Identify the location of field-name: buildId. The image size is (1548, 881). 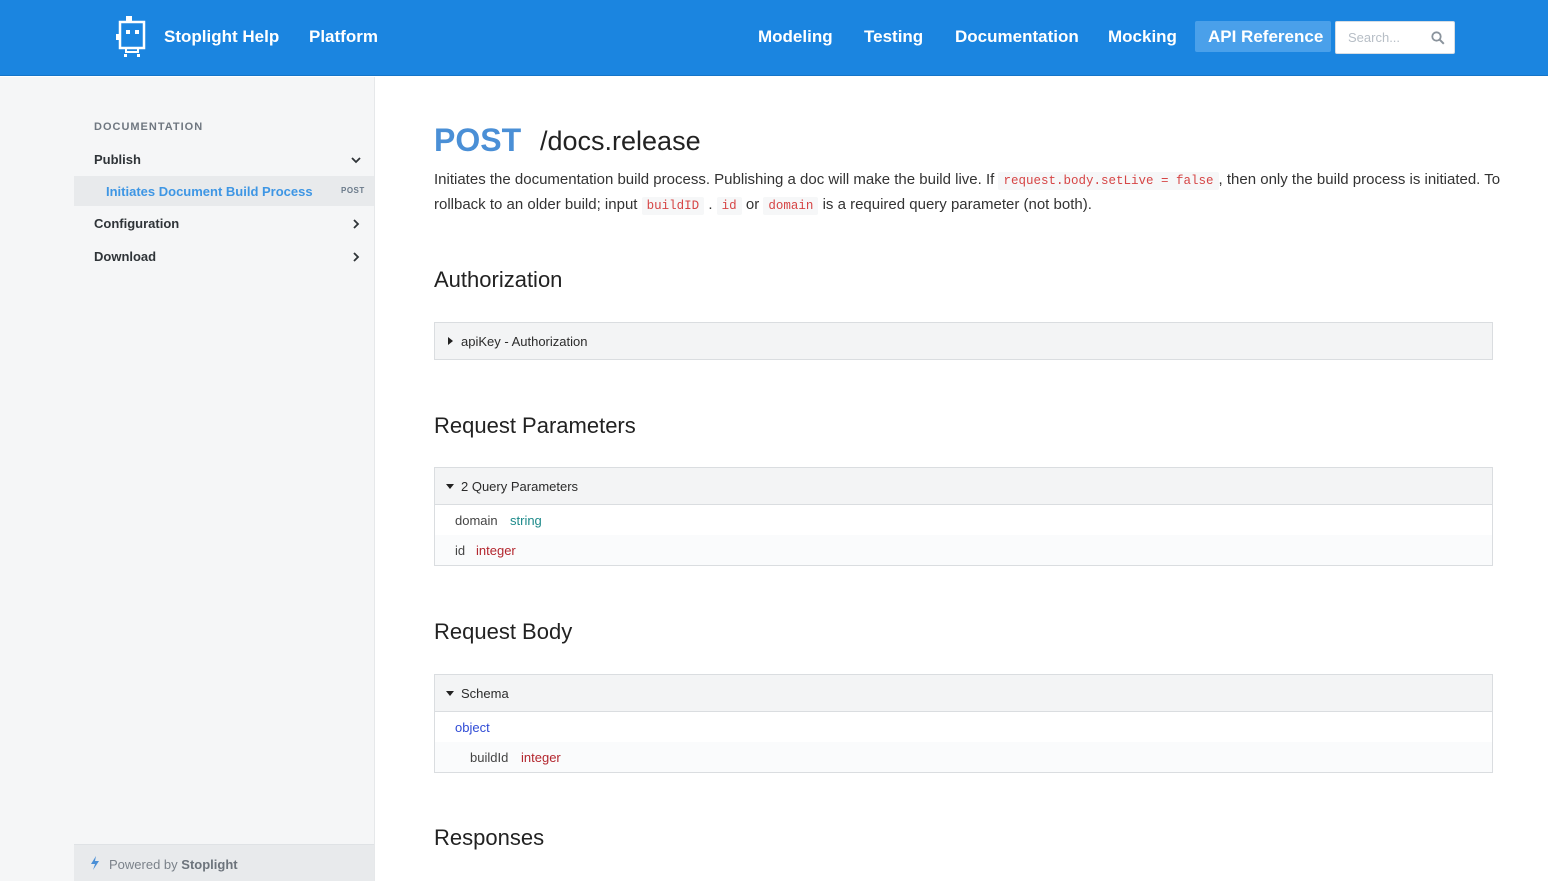
(489, 757).